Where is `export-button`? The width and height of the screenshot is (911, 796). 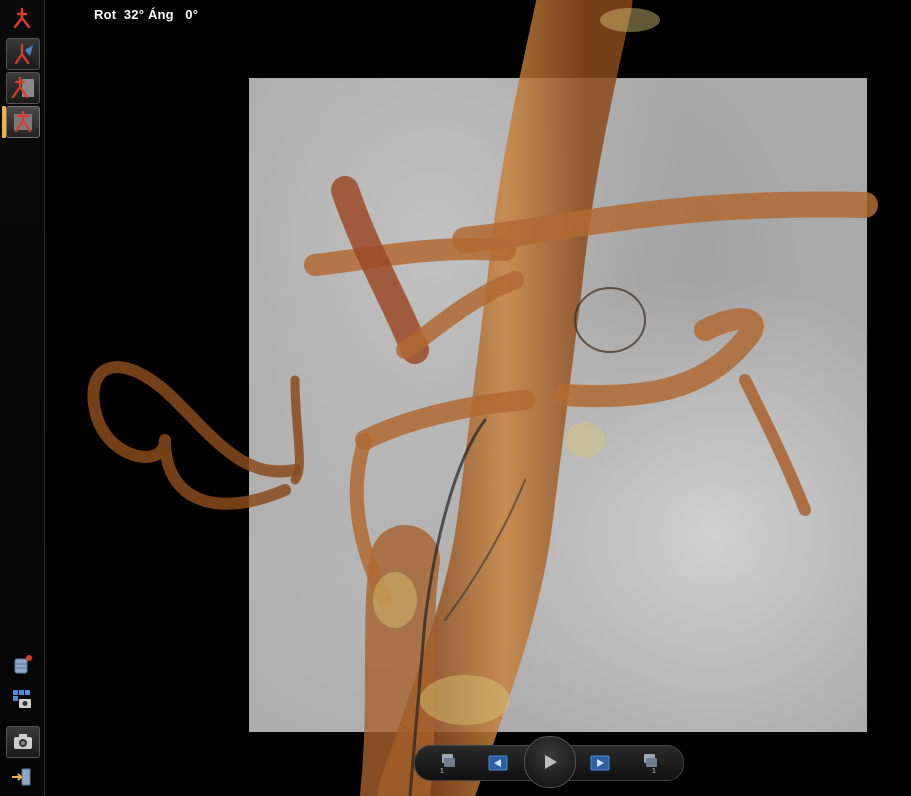 export-button is located at coordinates (22, 777).